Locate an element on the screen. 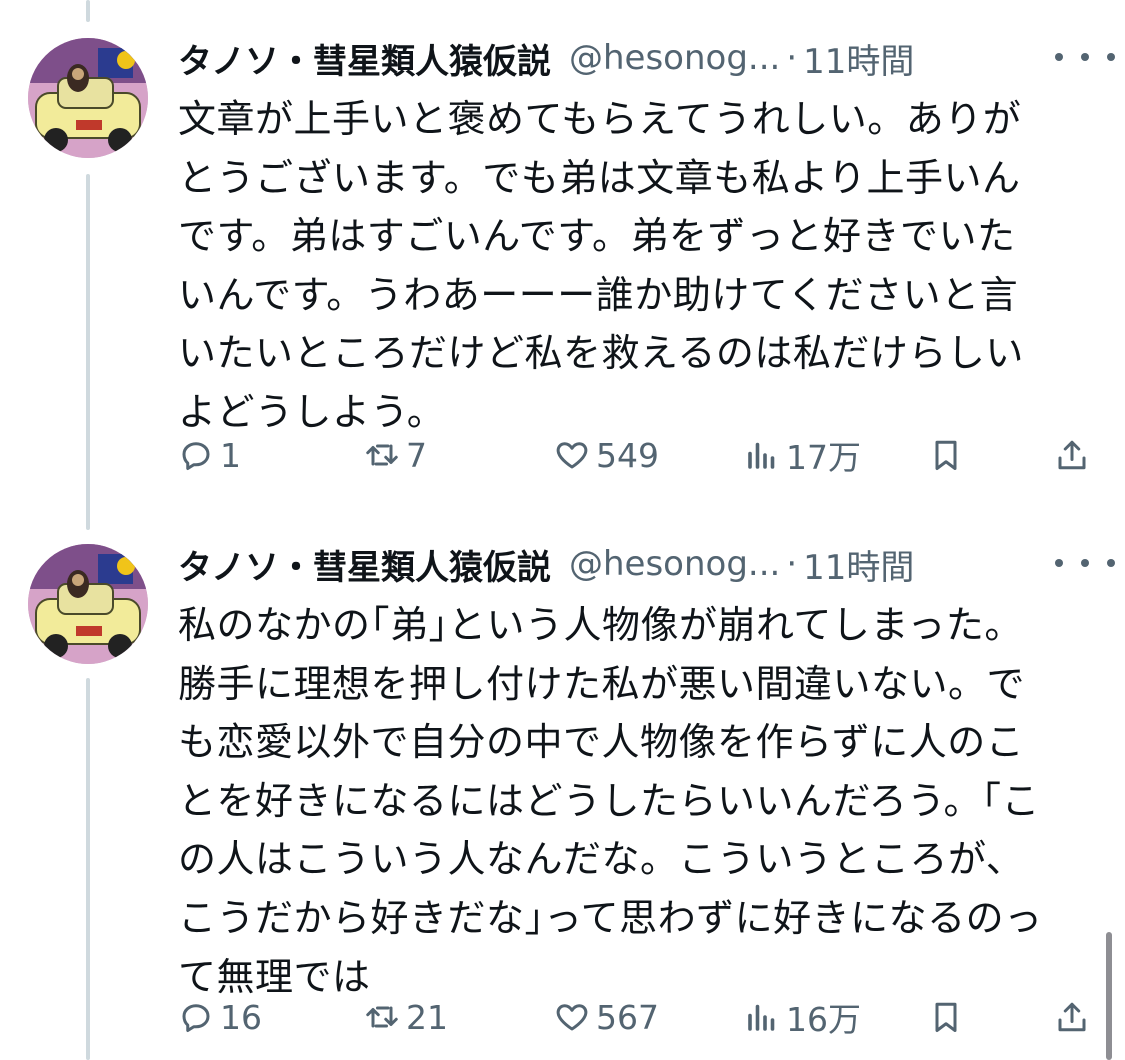 This screenshot has width=1125, height=1060. action-bar: 1 7 549 17万 is located at coordinates (638, 455).